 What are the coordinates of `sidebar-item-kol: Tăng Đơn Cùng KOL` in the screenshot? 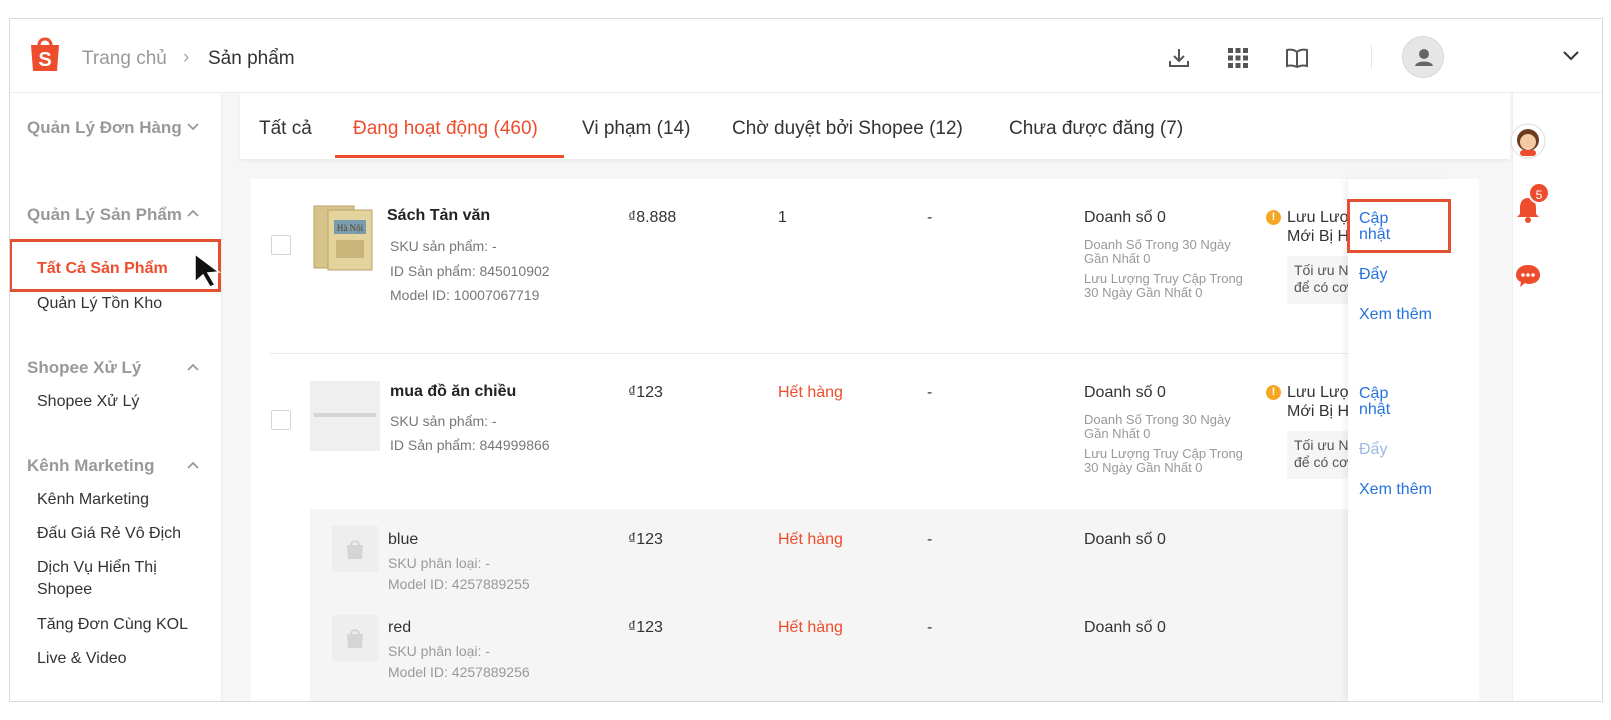 It's located at (122, 625).